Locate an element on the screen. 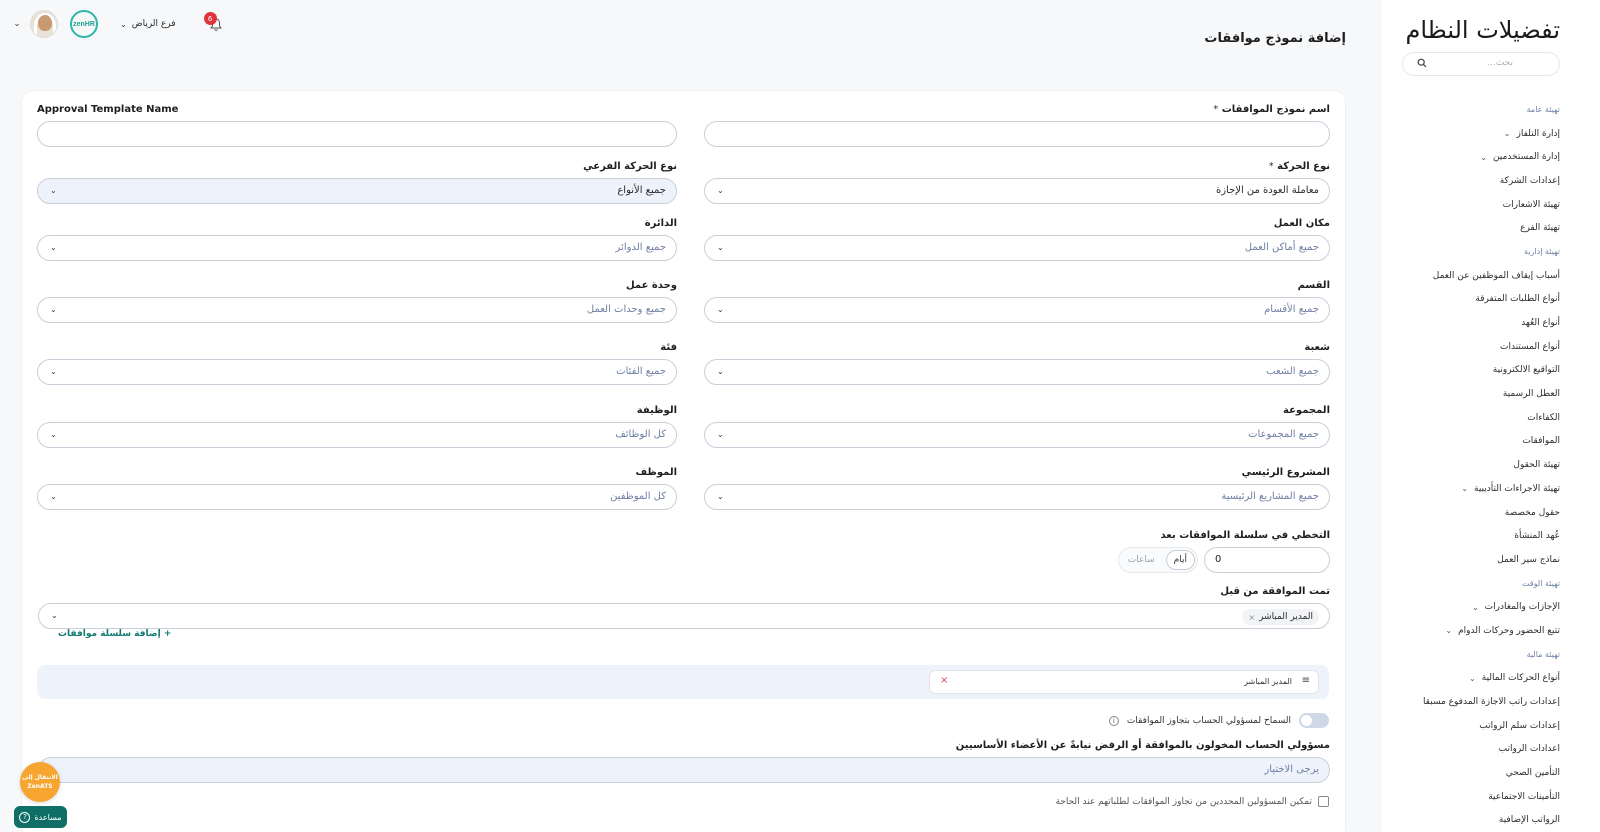  field-name-en: Approval Template Name is located at coordinates (357, 125).